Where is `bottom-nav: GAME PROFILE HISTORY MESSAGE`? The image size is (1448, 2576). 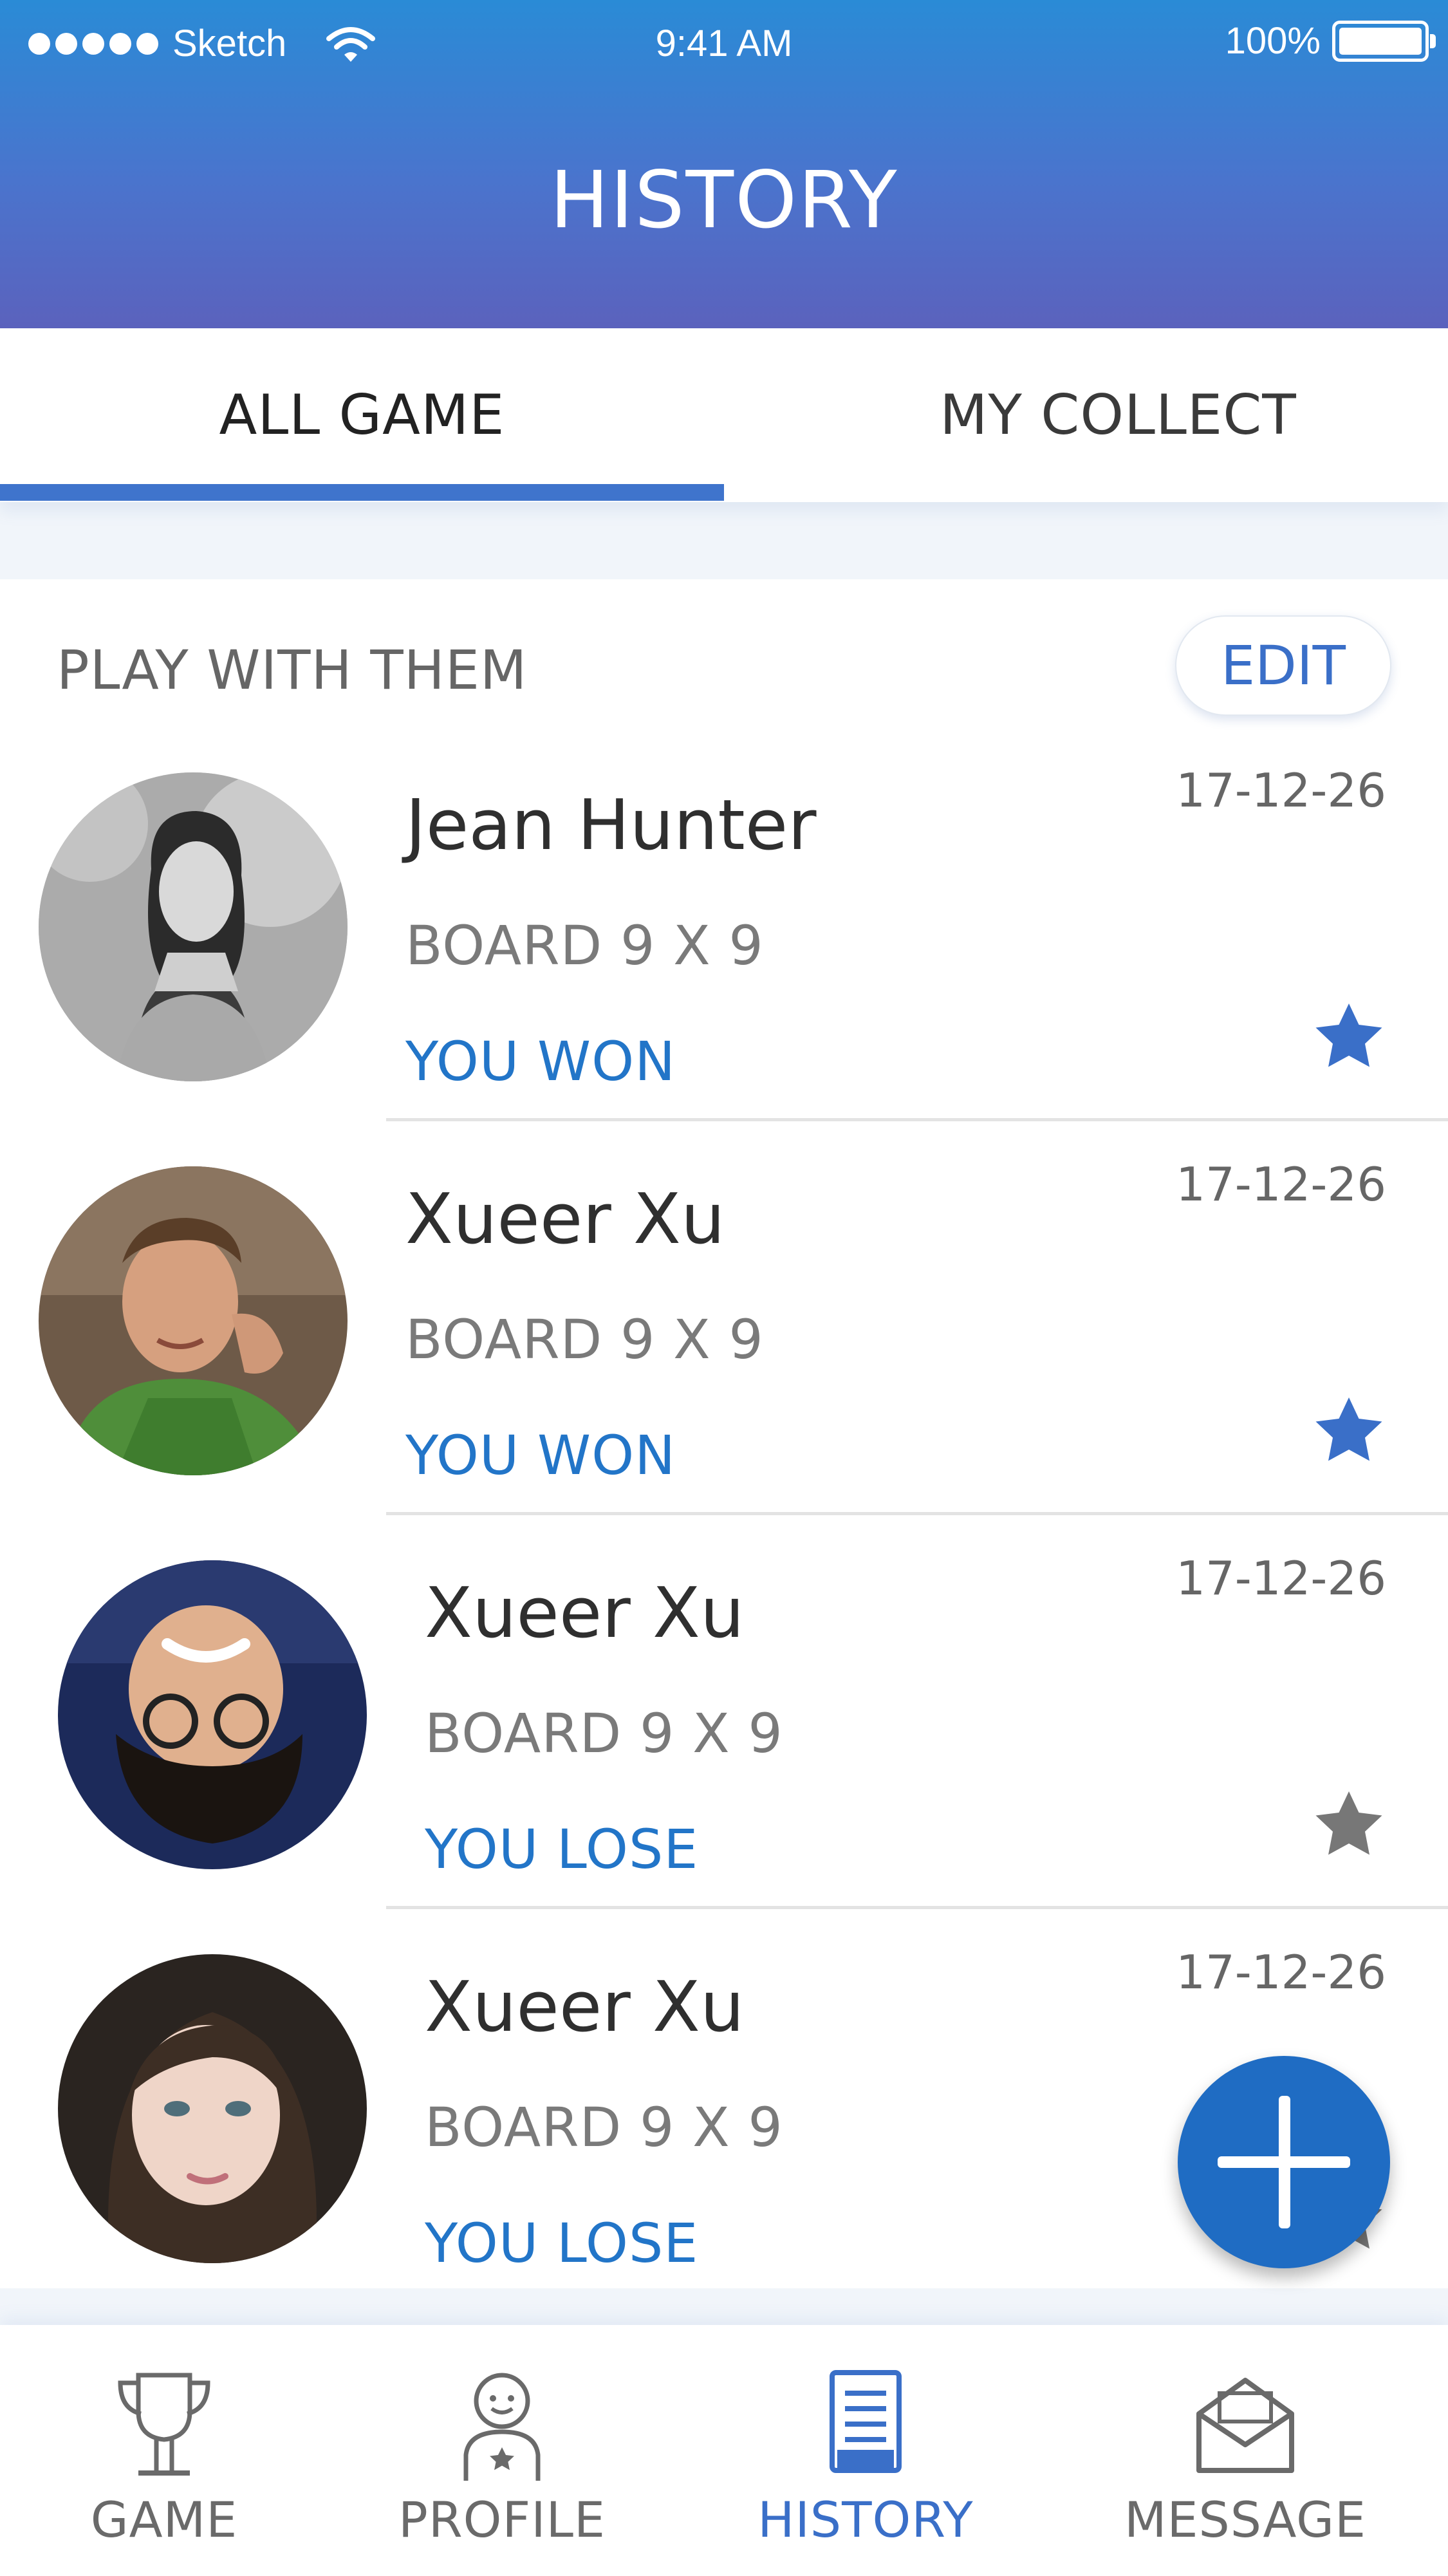
bottom-nav: GAME PROFILE HISTORY MESSAGE is located at coordinates (724, 2450).